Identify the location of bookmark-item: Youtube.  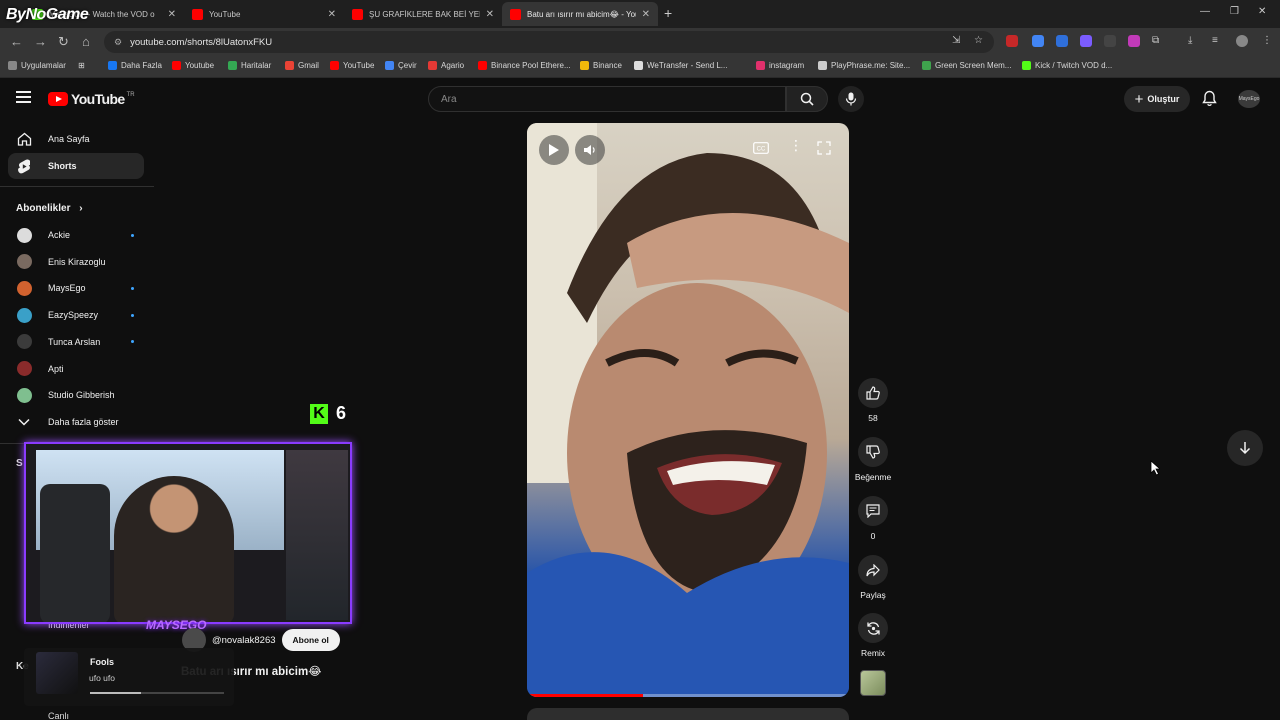
(193, 65).